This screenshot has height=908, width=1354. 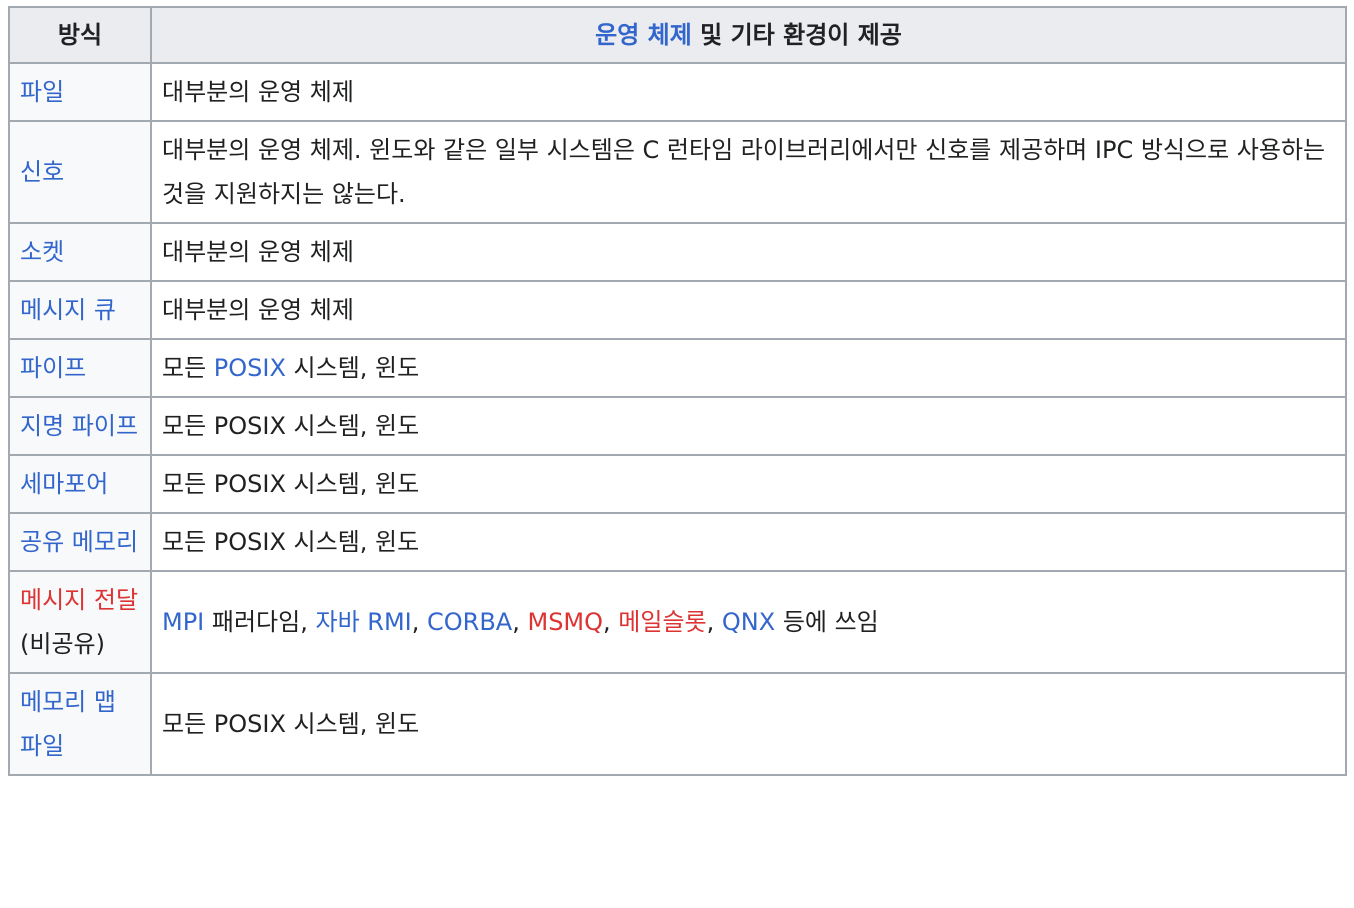 What do you see at coordinates (42, 252) in the screenshot?
I see `method-link-socket: 소켓` at bounding box center [42, 252].